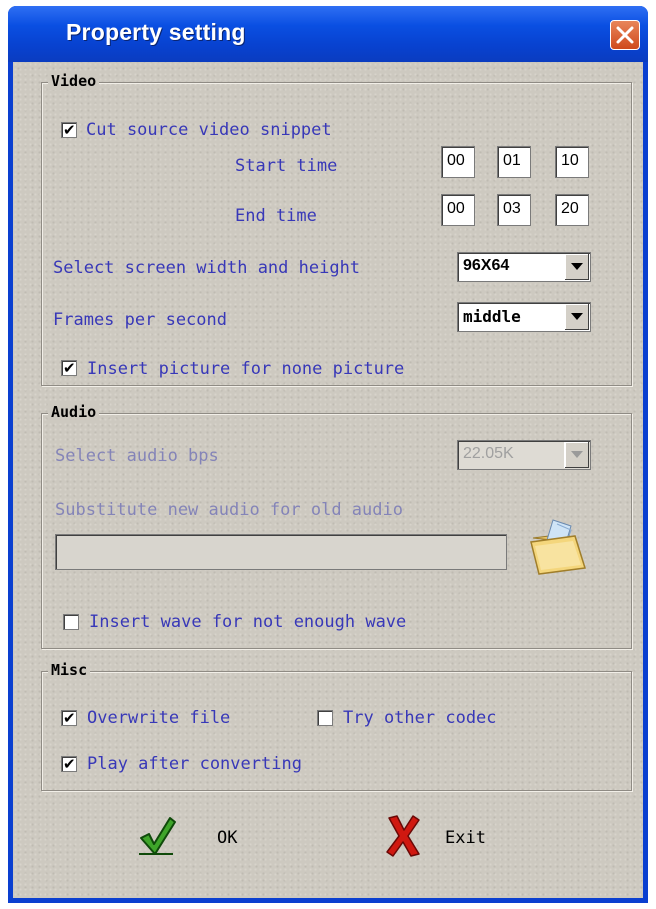  What do you see at coordinates (514, 210) in the screenshot?
I see `end-minute-input: 03` at bounding box center [514, 210].